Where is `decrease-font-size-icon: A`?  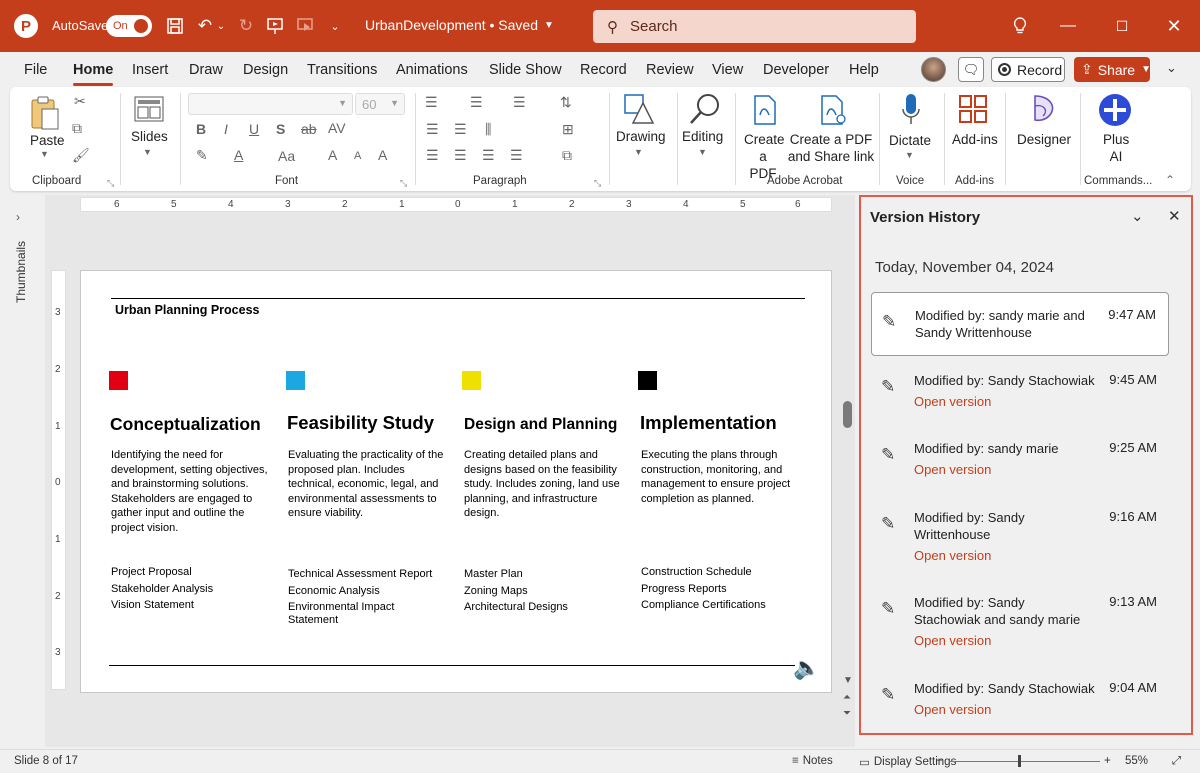
decrease-font-size-icon: A is located at coordinates (357, 156).